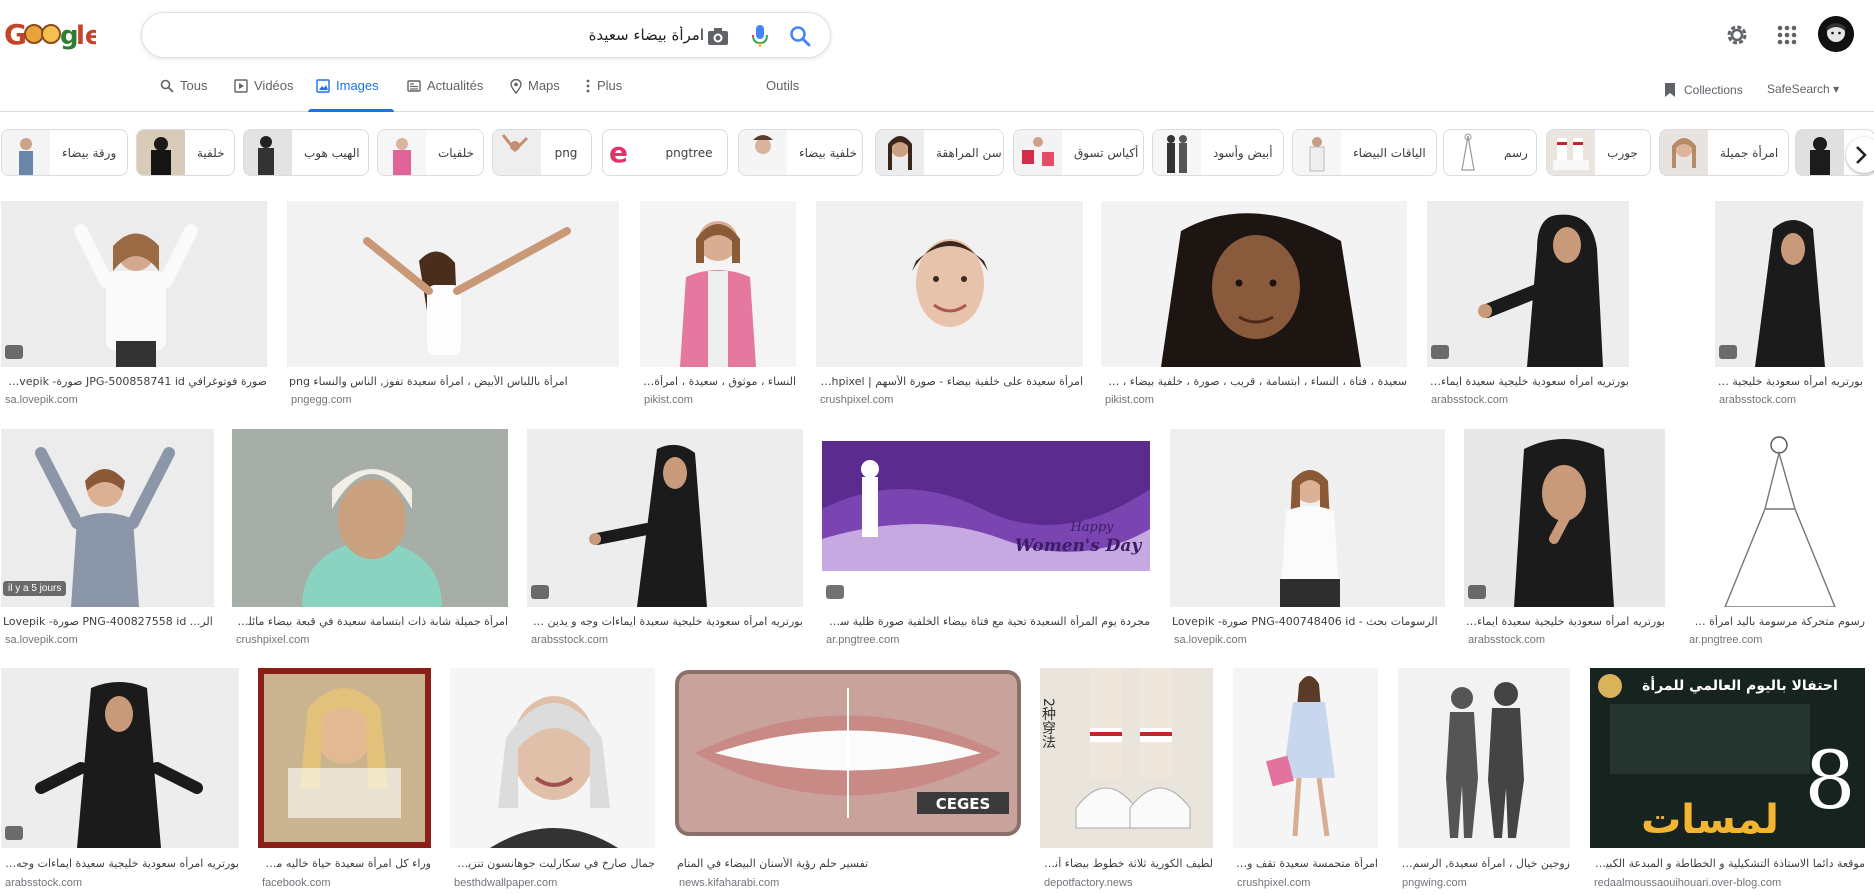 The image size is (1874, 895). I want to click on search-box, so click(486, 35).